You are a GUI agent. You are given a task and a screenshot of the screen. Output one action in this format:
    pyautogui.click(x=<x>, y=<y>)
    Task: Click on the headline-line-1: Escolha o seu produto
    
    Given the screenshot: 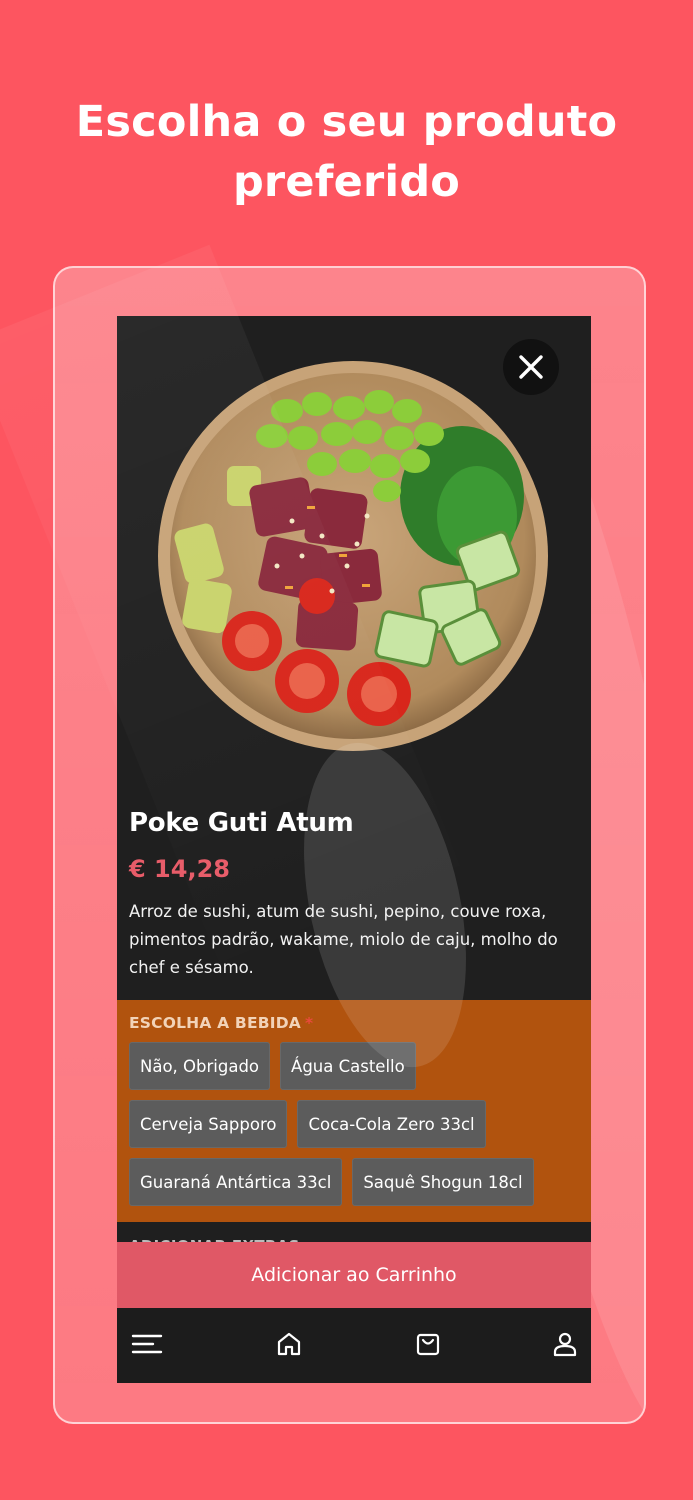 What is the action you would take?
    pyautogui.click(x=346, y=122)
    